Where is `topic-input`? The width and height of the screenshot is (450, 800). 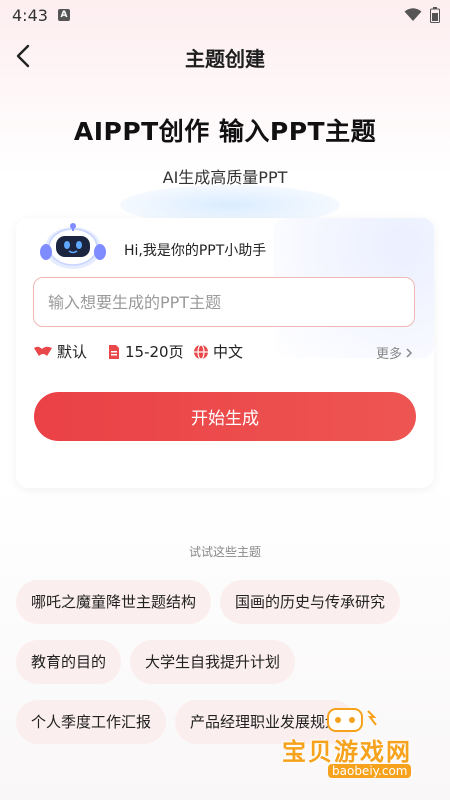 topic-input is located at coordinates (224, 302).